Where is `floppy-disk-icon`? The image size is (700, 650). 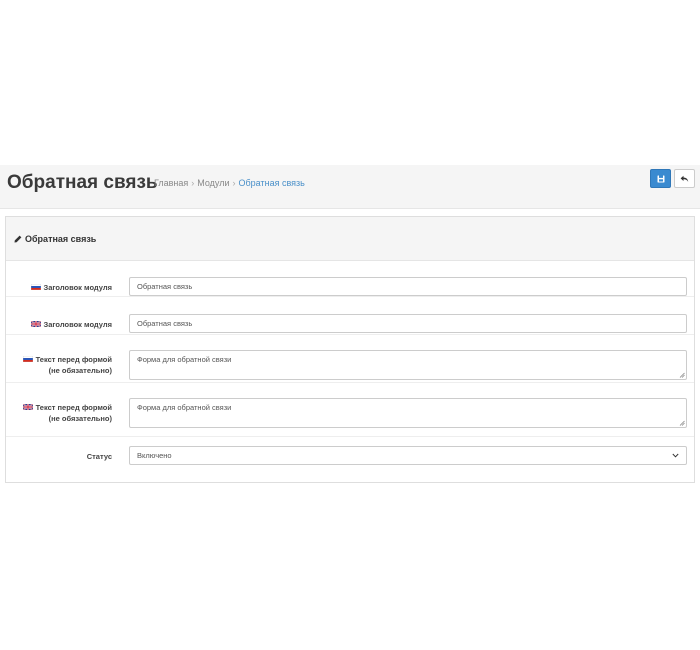
floppy-disk-icon is located at coordinates (660, 178).